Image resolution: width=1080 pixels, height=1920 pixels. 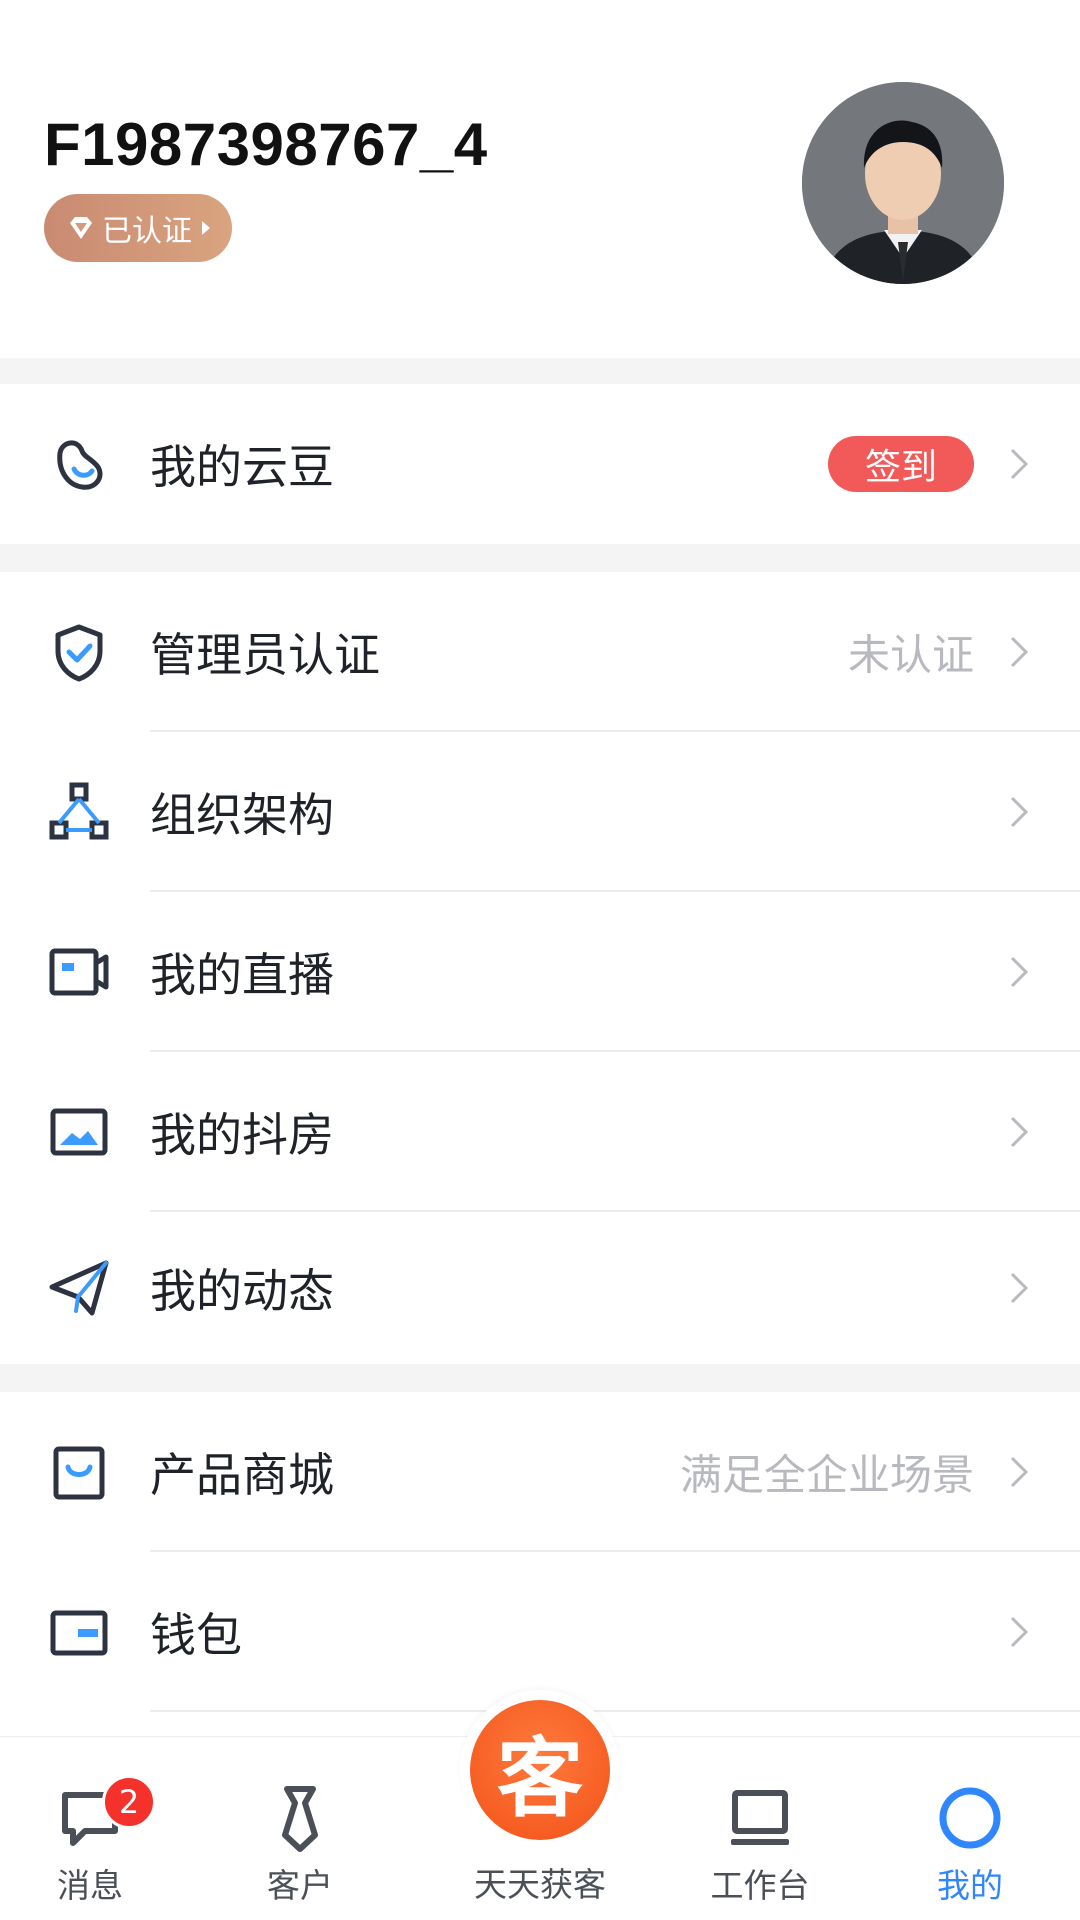 I want to click on tab-label: 工作台, so click(x=760, y=1885).